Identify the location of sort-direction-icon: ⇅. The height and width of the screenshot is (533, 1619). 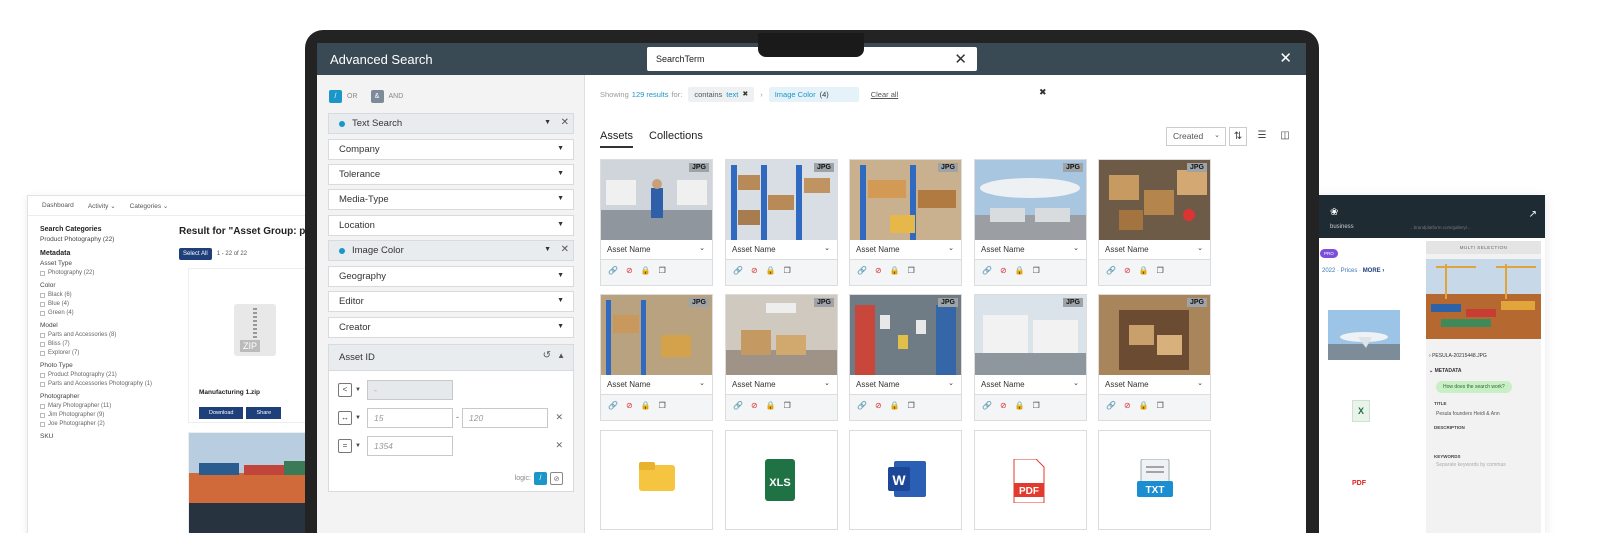
(1238, 136).